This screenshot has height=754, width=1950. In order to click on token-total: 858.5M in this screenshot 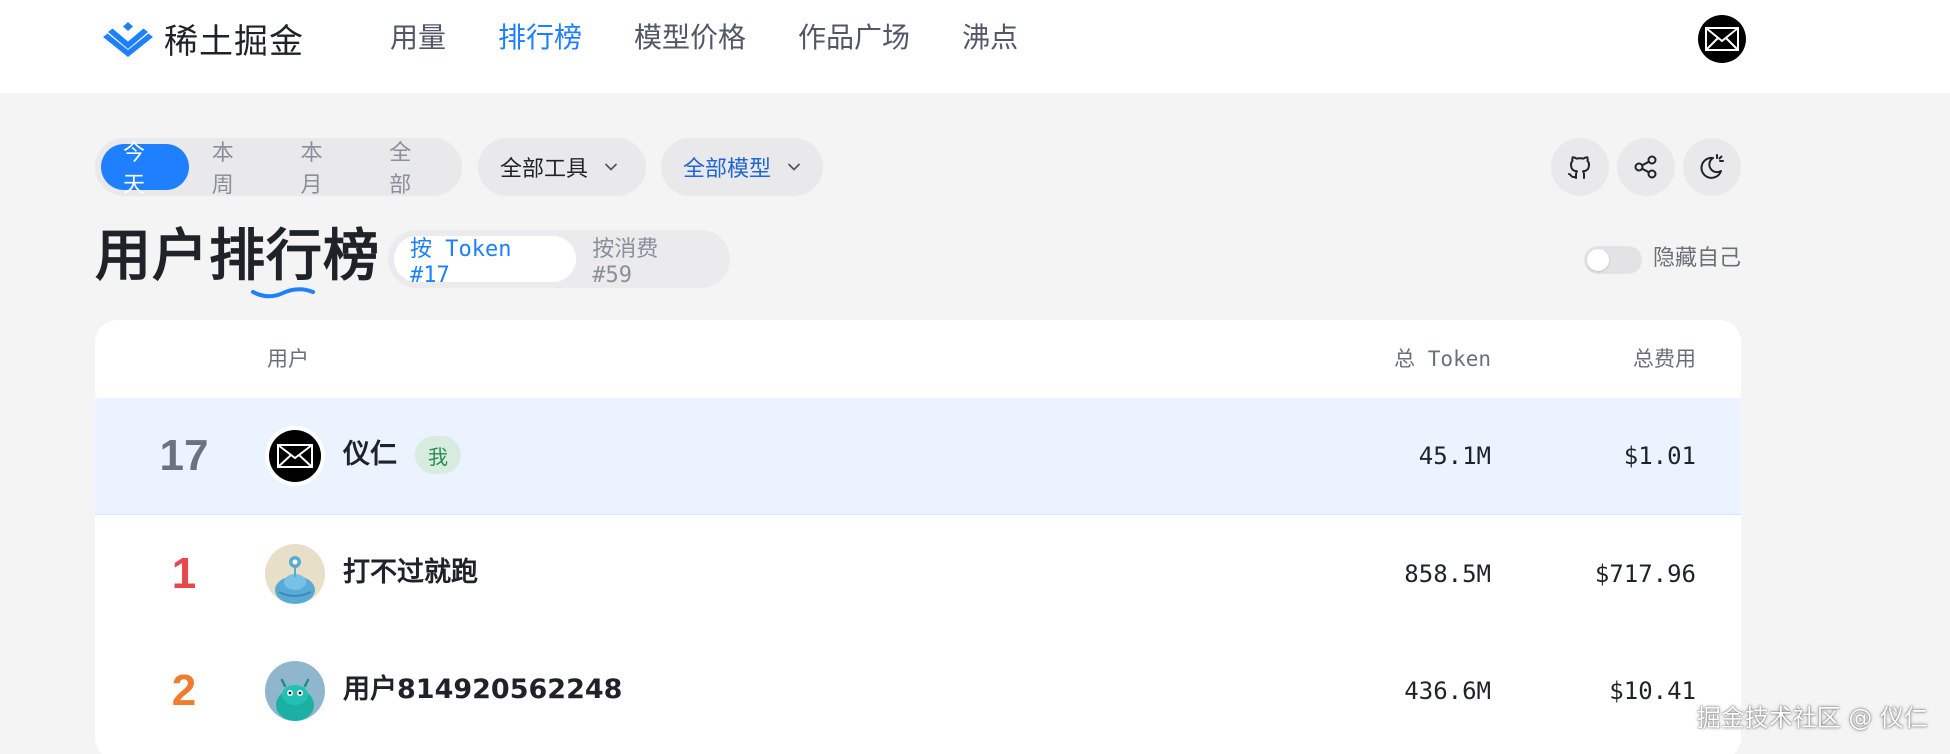, I will do `click(1447, 574)`.